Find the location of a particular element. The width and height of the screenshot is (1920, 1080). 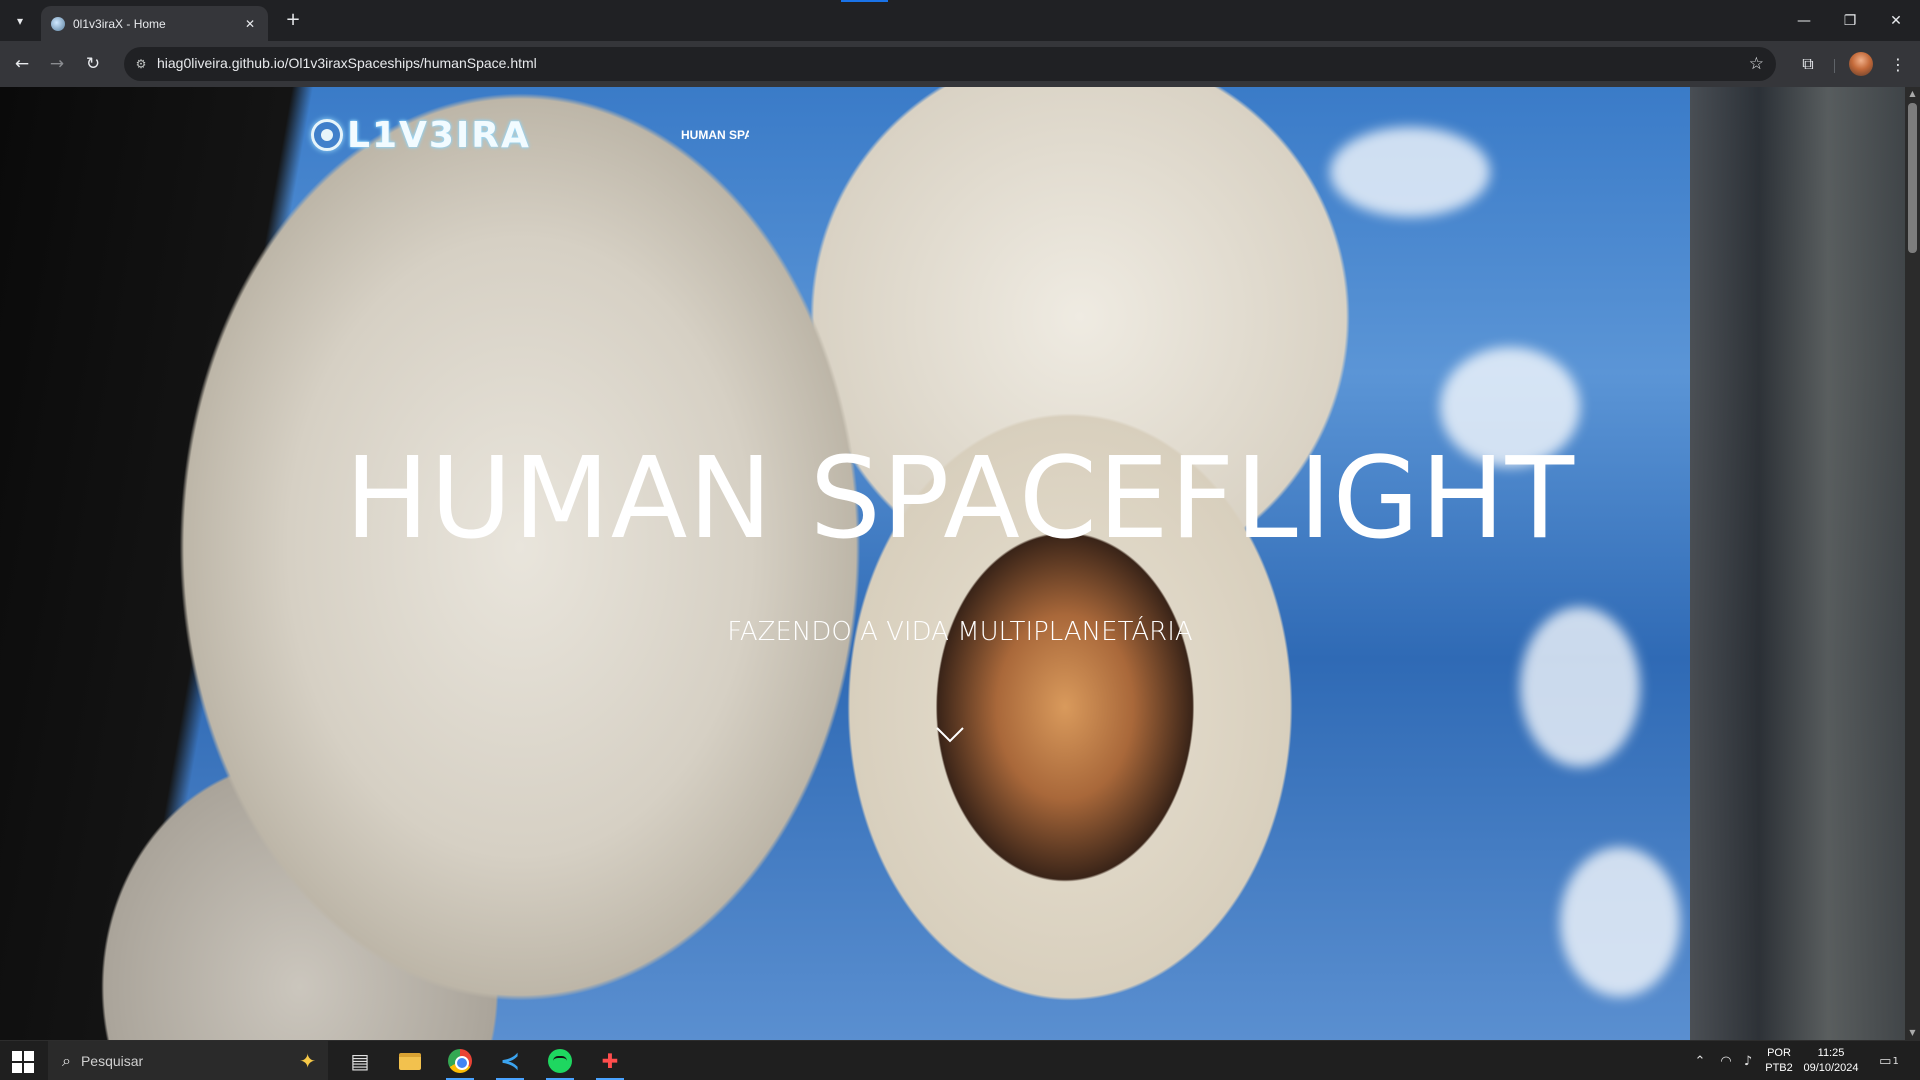

page-scrollbar: ▲ ▼ is located at coordinates (1912, 563).